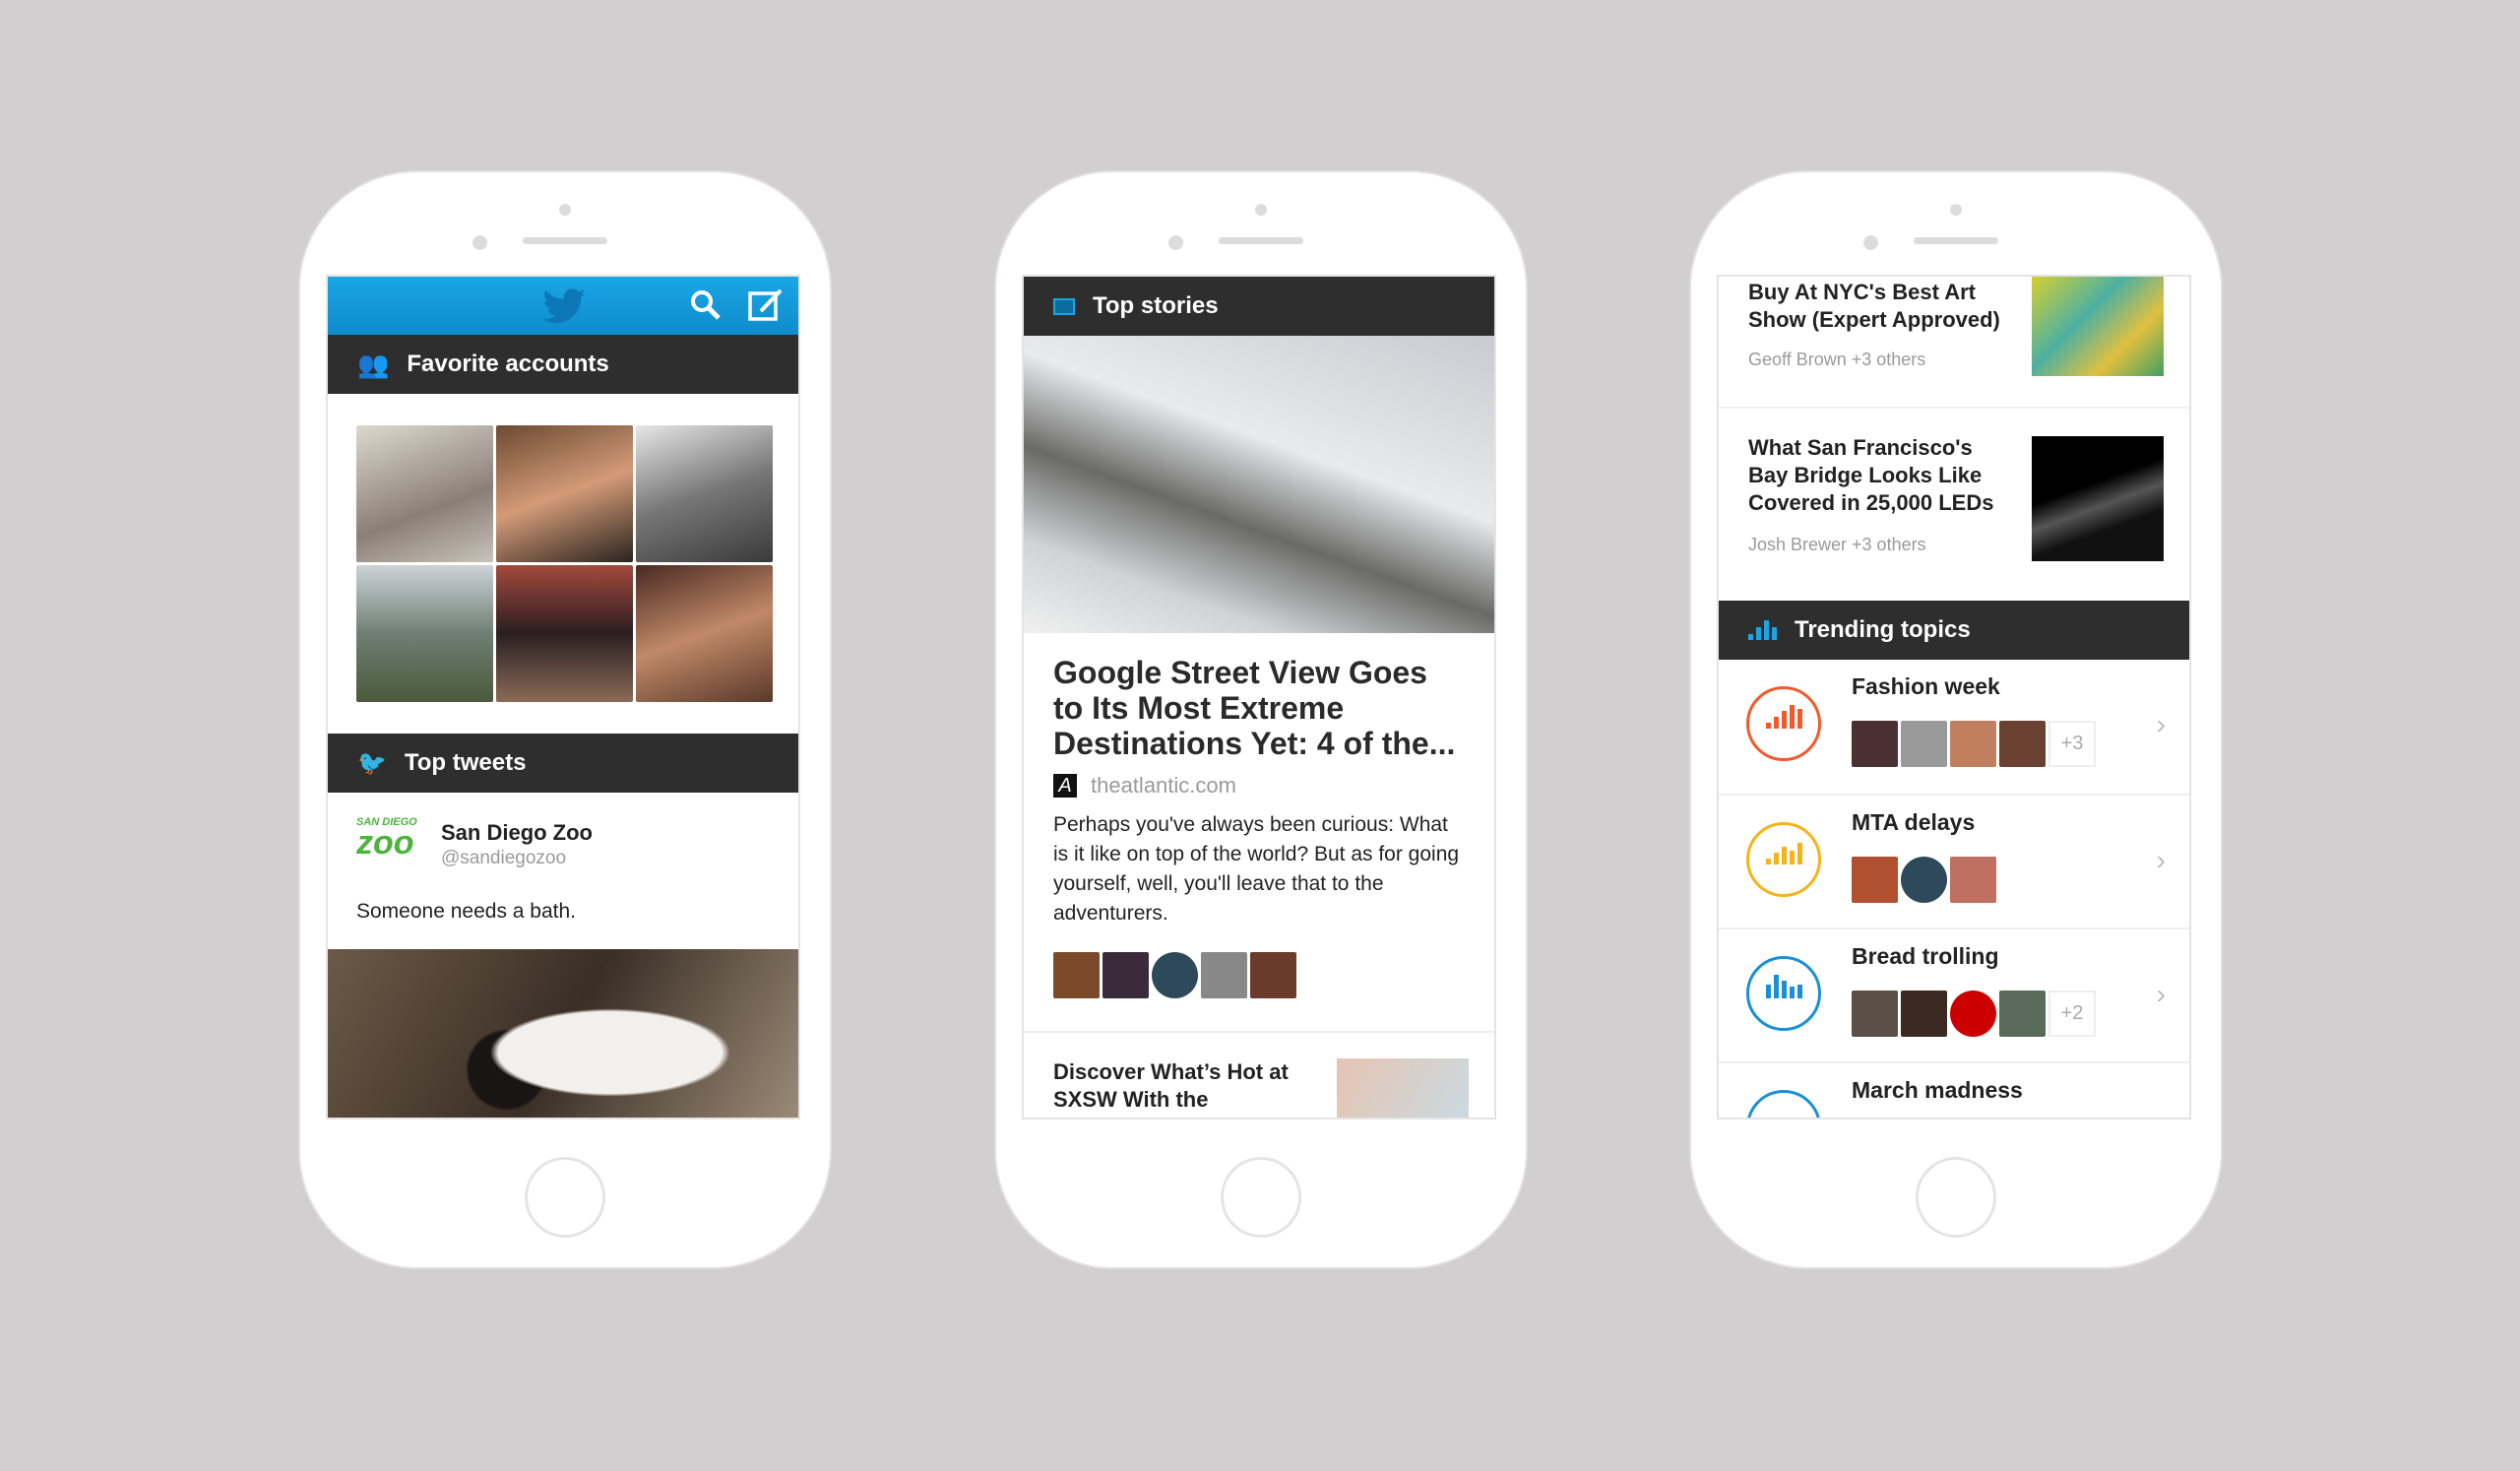 The image size is (2520, 1471). Describe the element at coordinates (577, 563) in the screenshot. I see `favorite-accounts-grid` at that location.